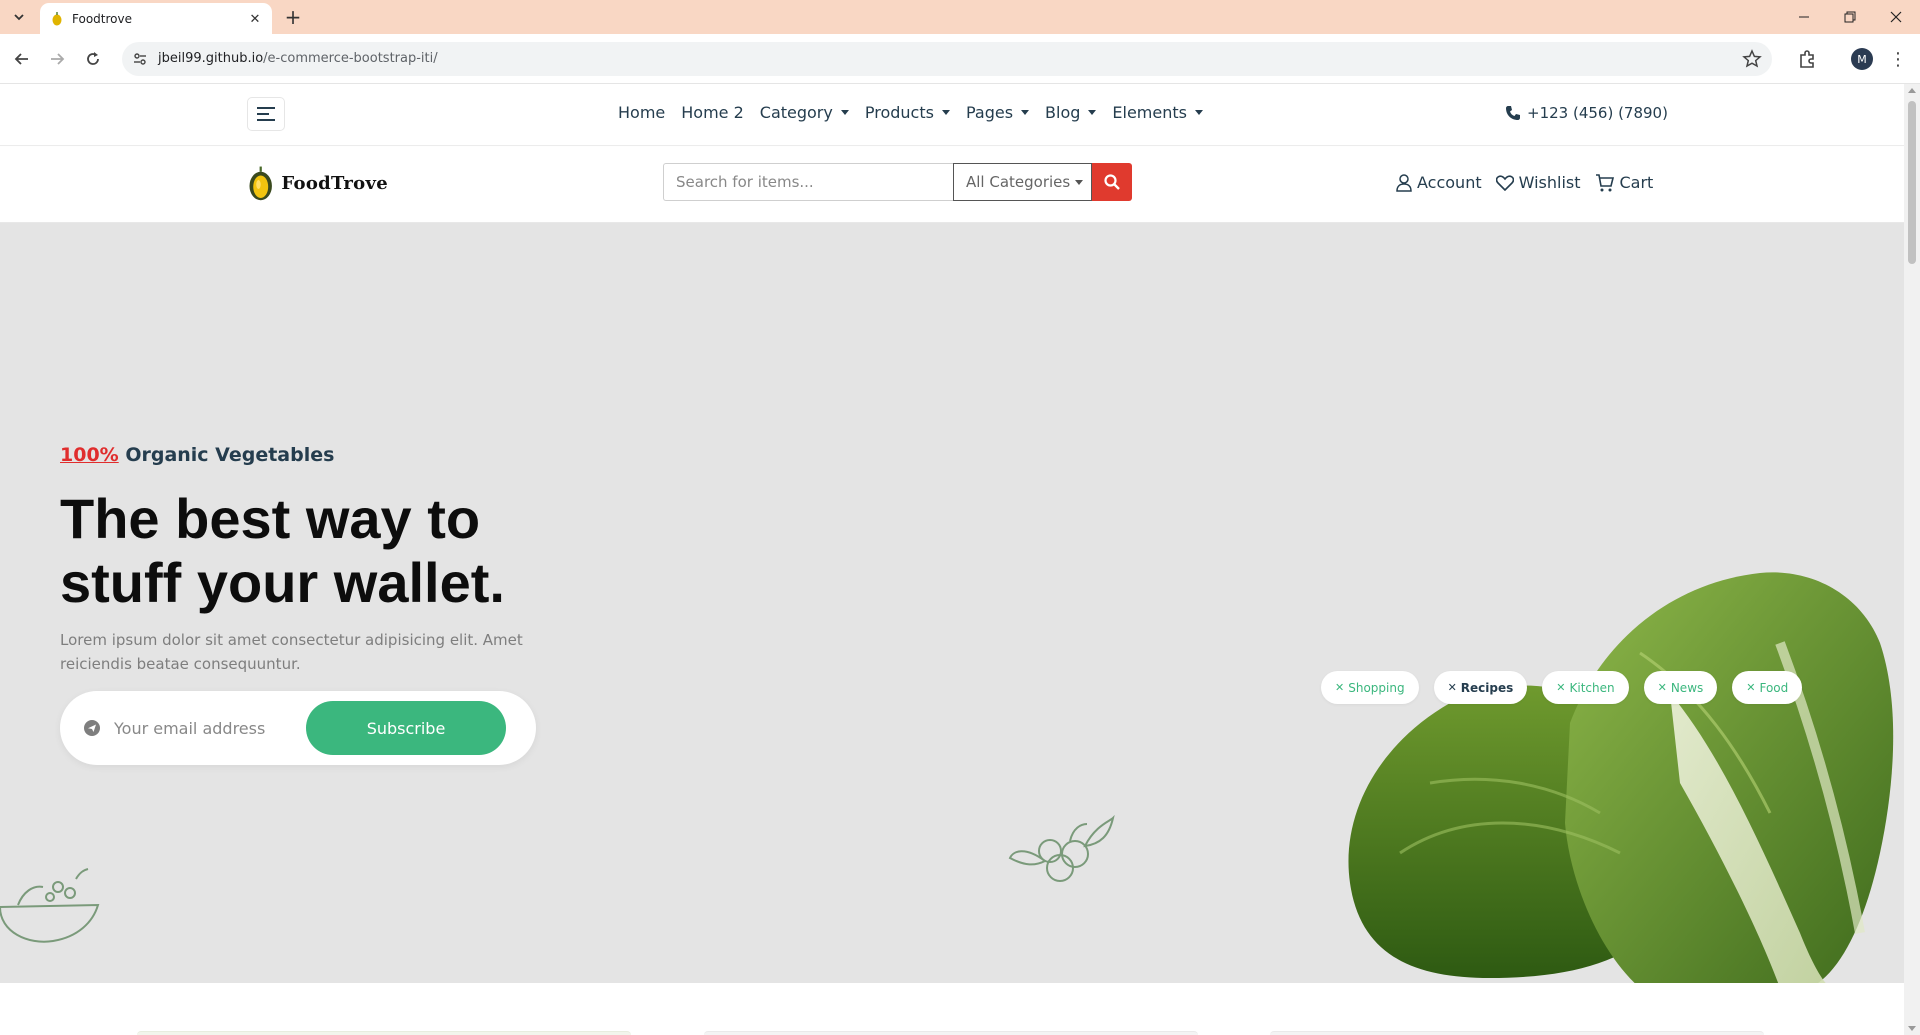 This screenshot has width=1920, height=1035. I want to click on url-host: jbeil99.github.io, so click(211, 58).